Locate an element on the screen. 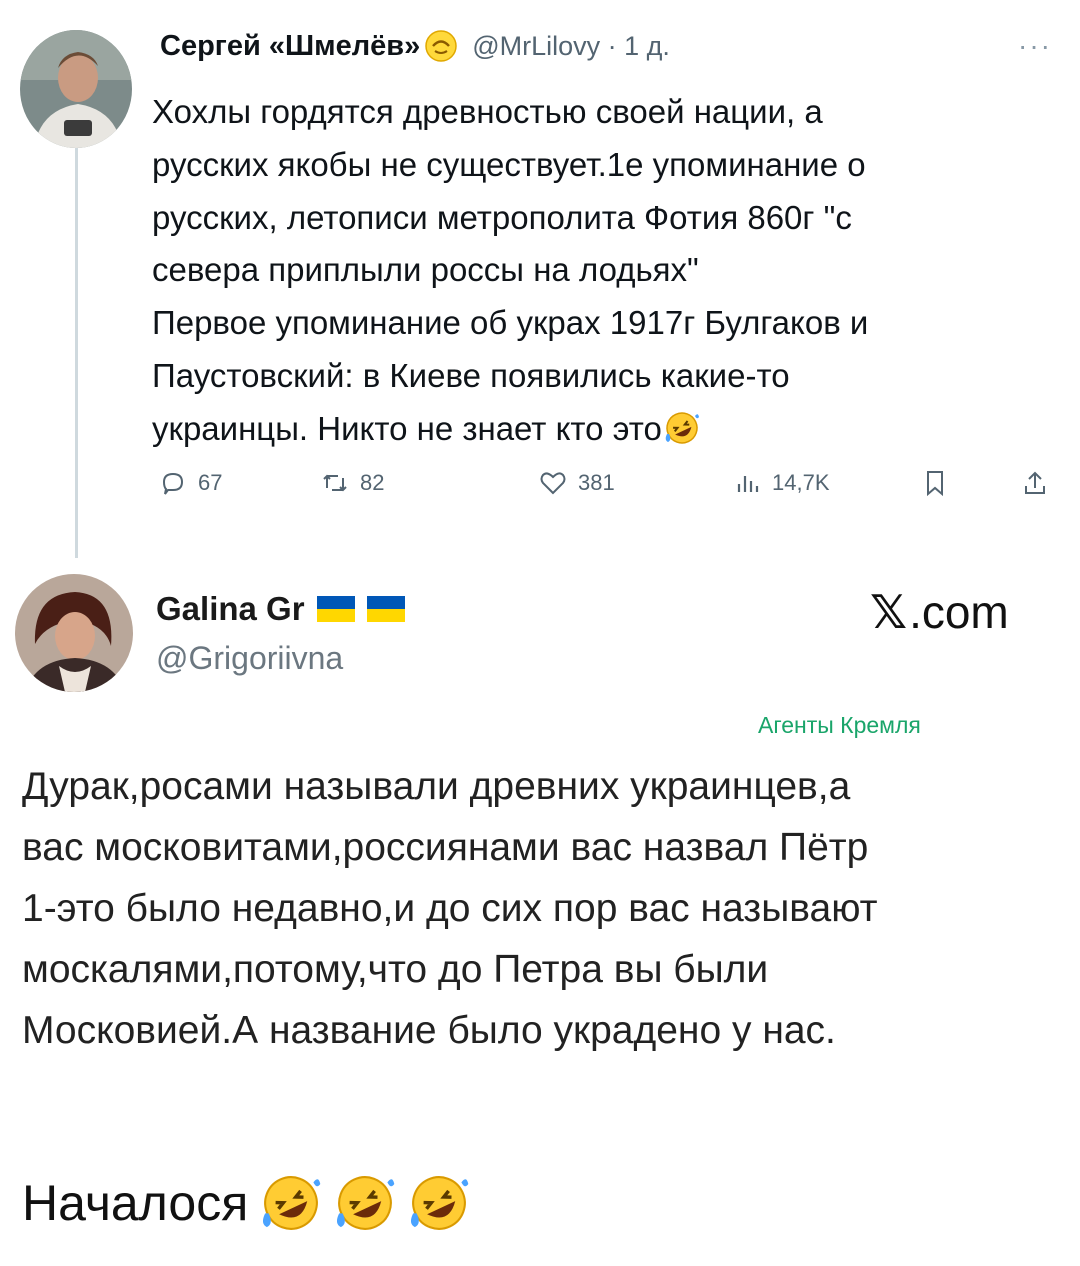 The image size is (1080, 1266). face-emoji is located at coordinates (441, 46).